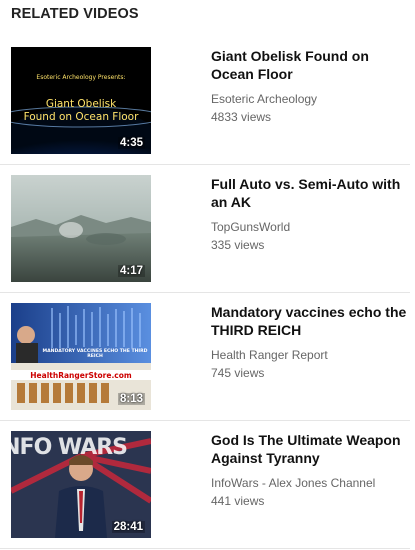  I want to click on thumbnail-site-text: HealthRangerStore.com, so click(81, 375).